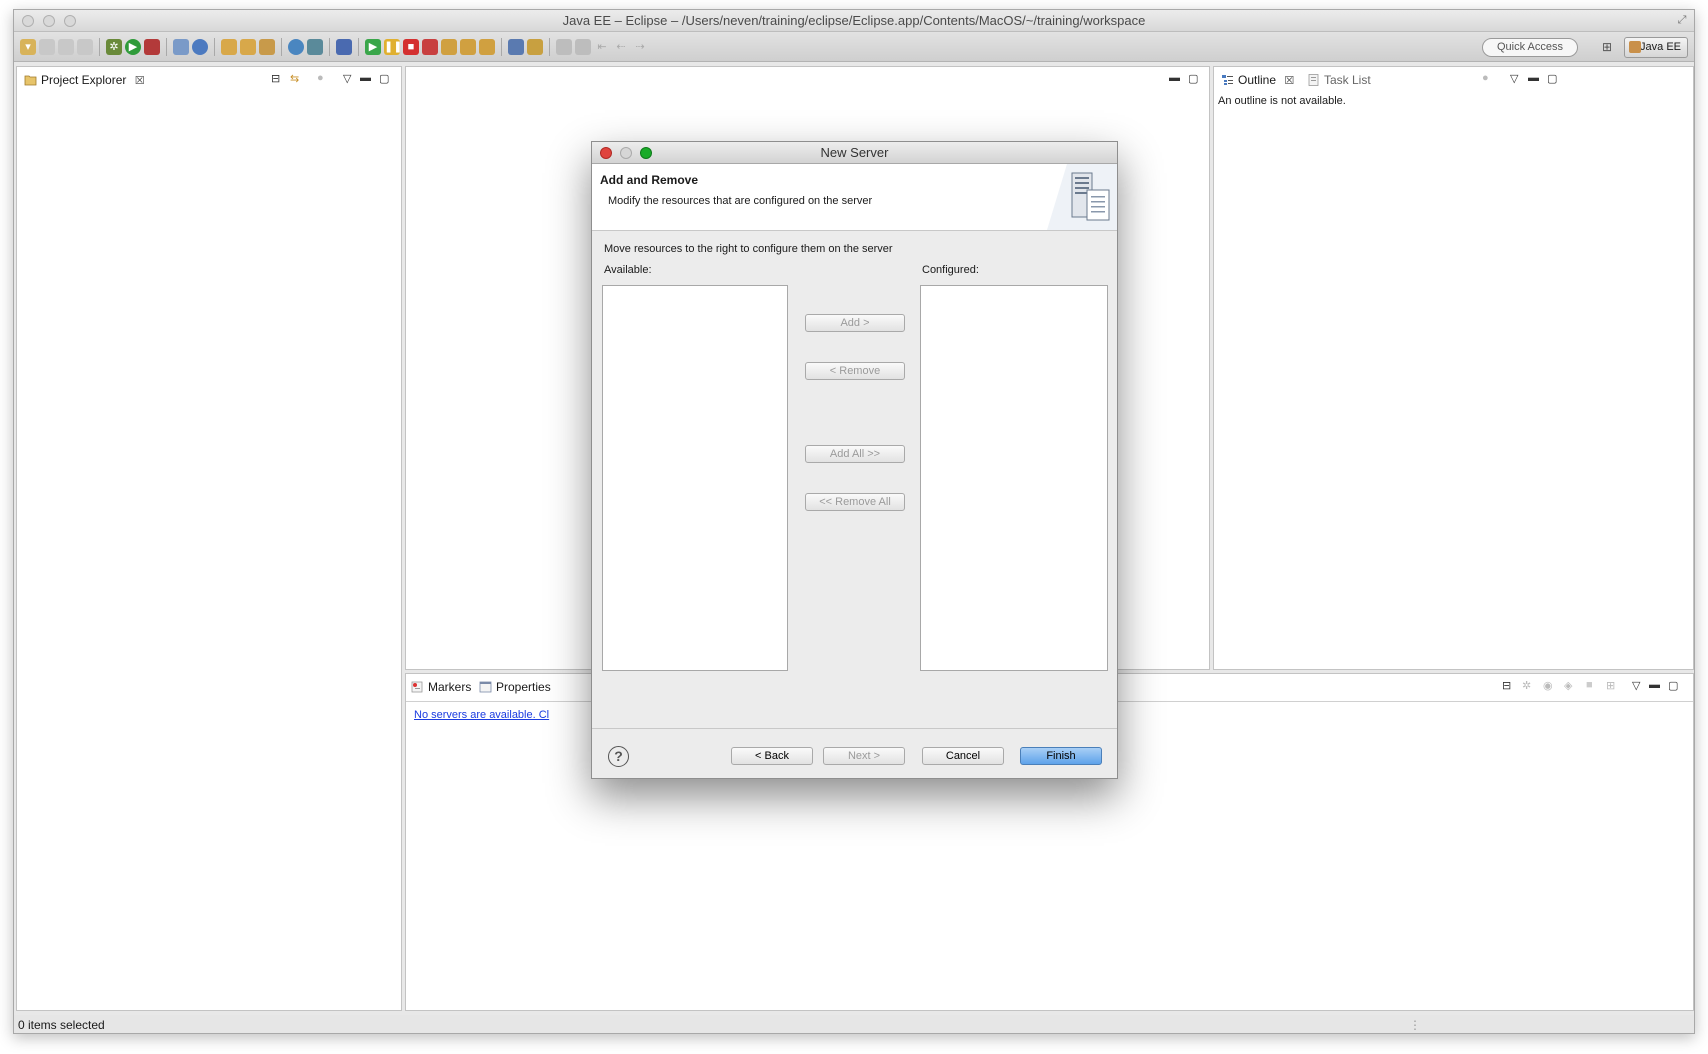 The image size is (1708, 1054). What do you see at coordinates (181, 47) in the screenshot?
I see `new-server-icon` at bounding box center [181, 47].